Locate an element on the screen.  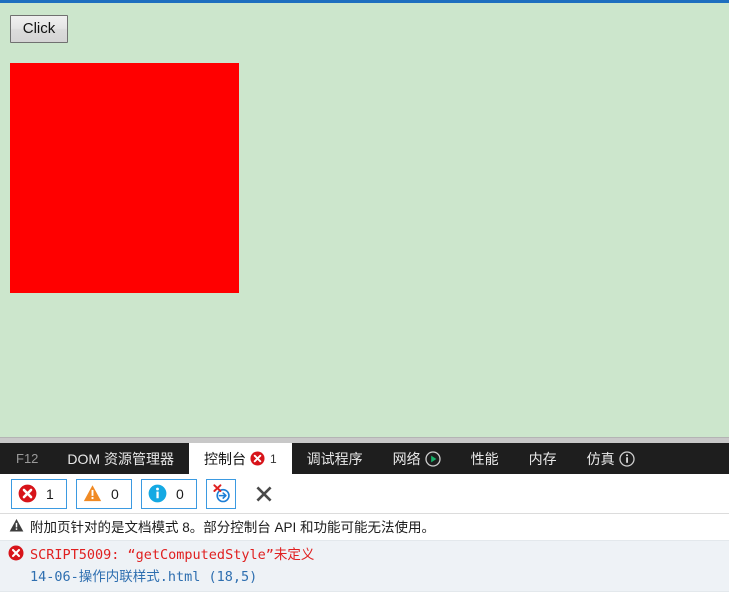
console-message-warning: 附加页针对的是文档模式 8。部分控制台 API 和功能可能无法使用。 is located at coordinates (364, 527).